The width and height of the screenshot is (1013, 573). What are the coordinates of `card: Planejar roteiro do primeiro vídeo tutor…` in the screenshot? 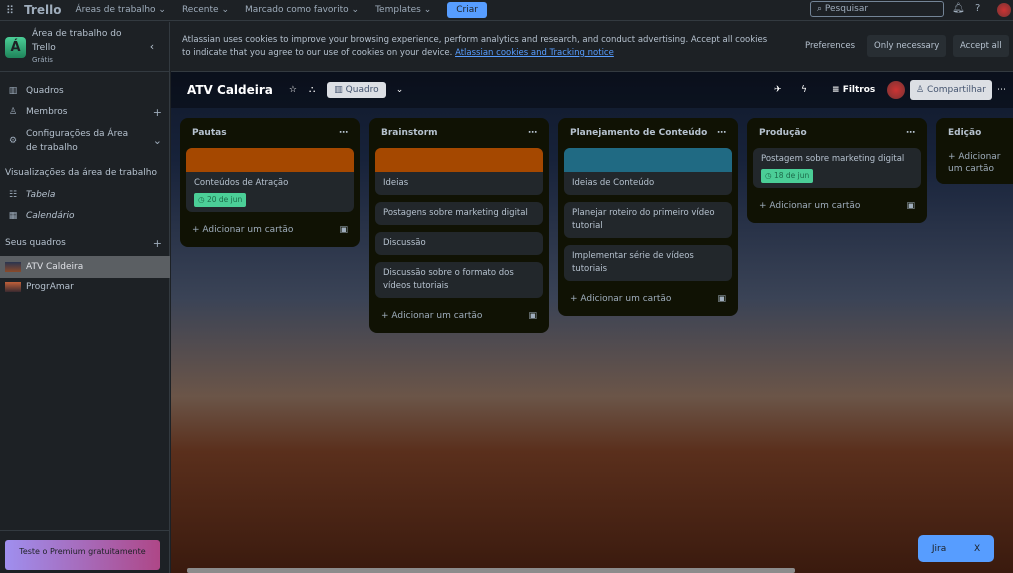 It's located at (648, 220).